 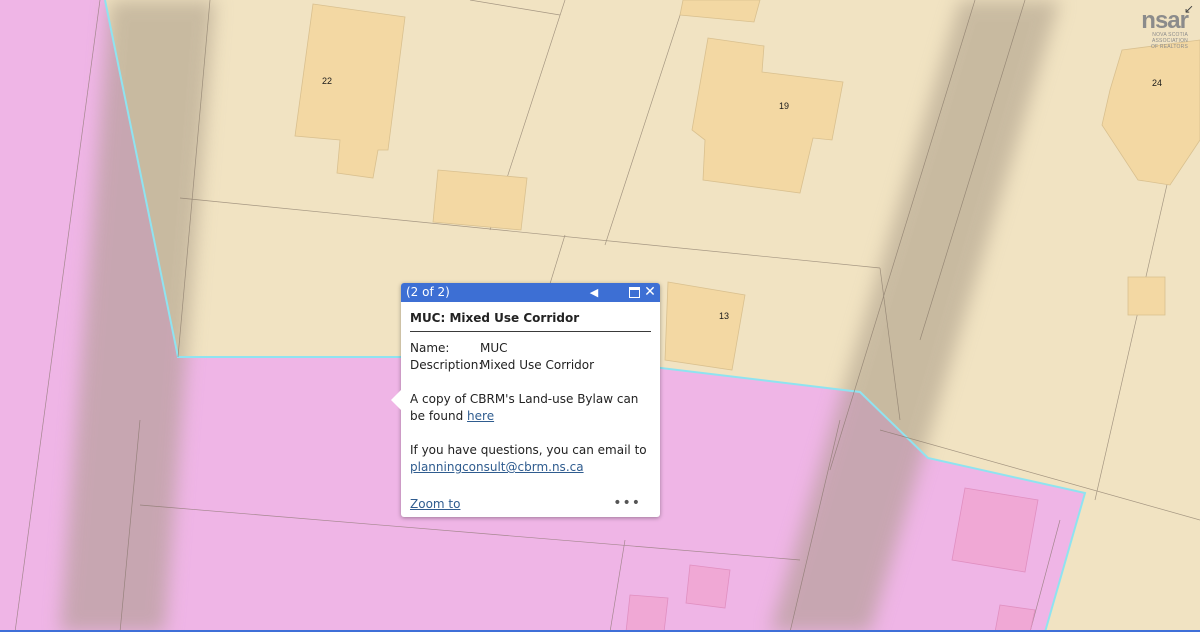 What do you see at coordinates (650, 292) in the screenshot?
I see `close-button: ✕` at bounding box center [650, 292].